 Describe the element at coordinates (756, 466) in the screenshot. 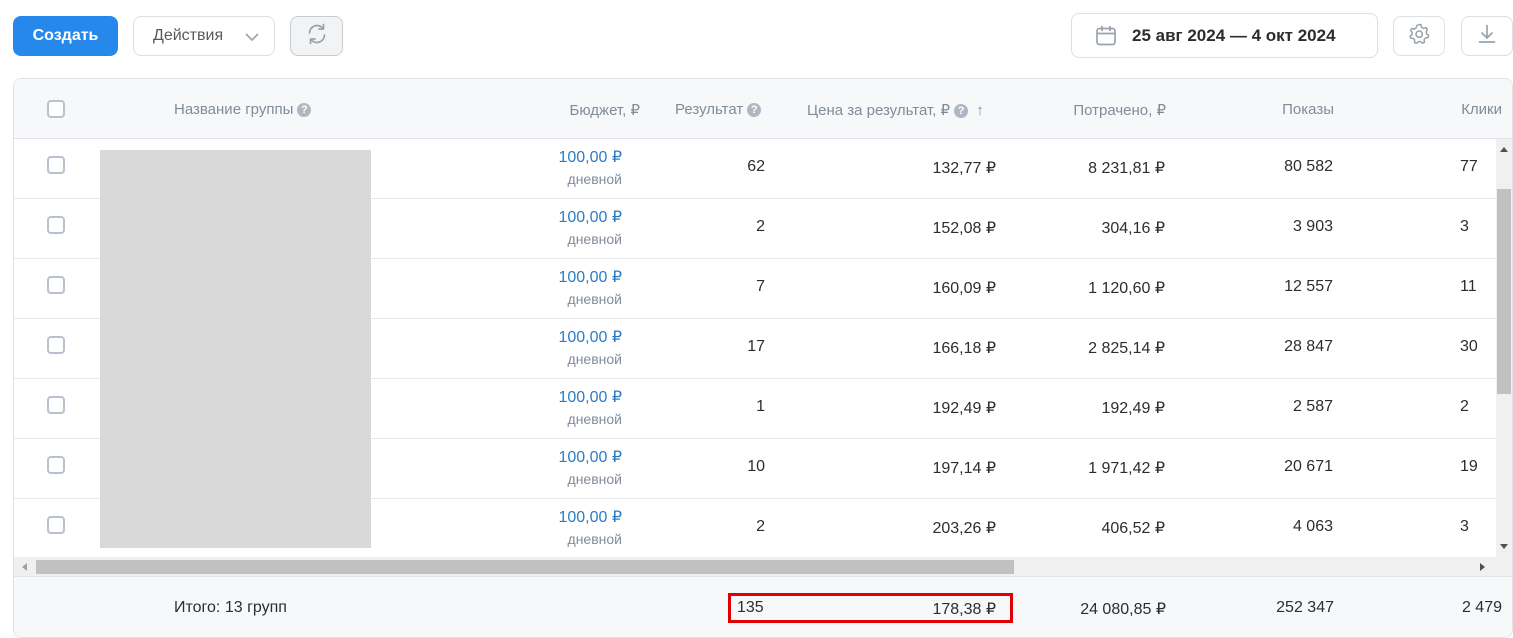

I see `result-cell: 10` at that location.